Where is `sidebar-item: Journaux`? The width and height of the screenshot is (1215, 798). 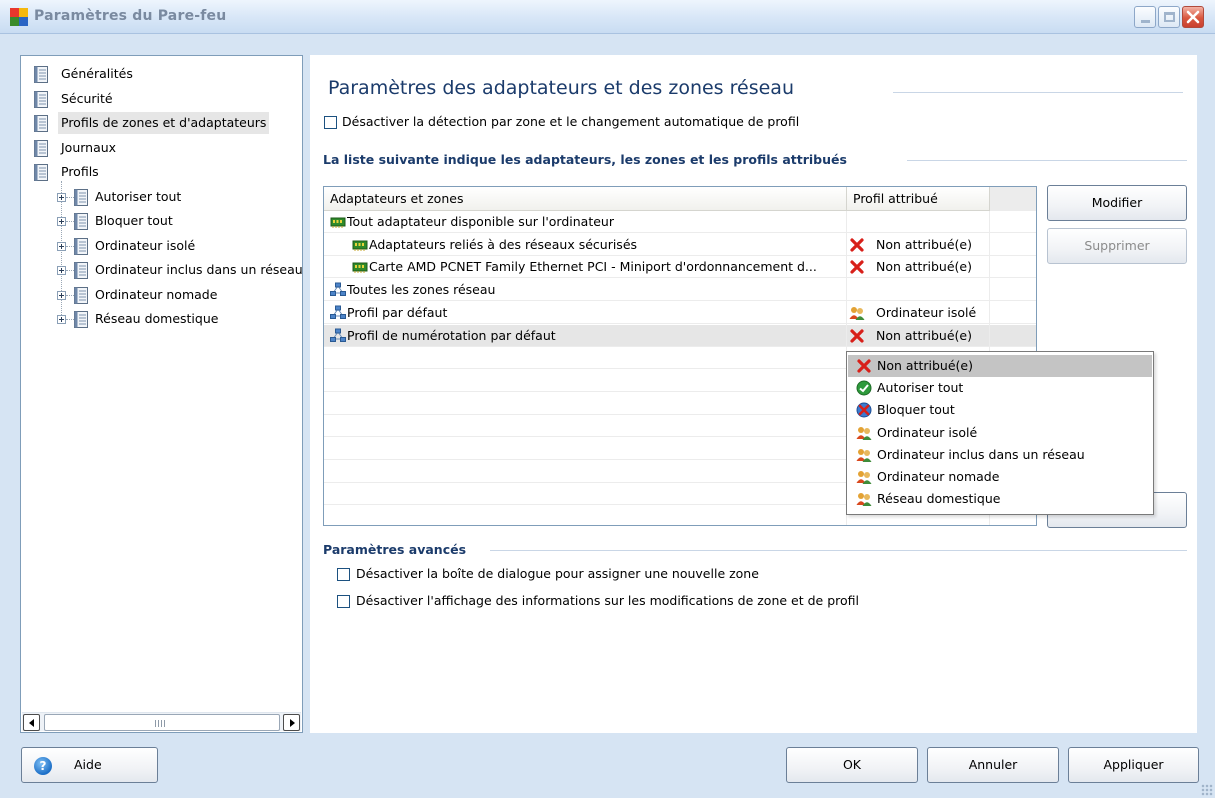 sidebar-item: Journaux is located at coordinates (161, 148).